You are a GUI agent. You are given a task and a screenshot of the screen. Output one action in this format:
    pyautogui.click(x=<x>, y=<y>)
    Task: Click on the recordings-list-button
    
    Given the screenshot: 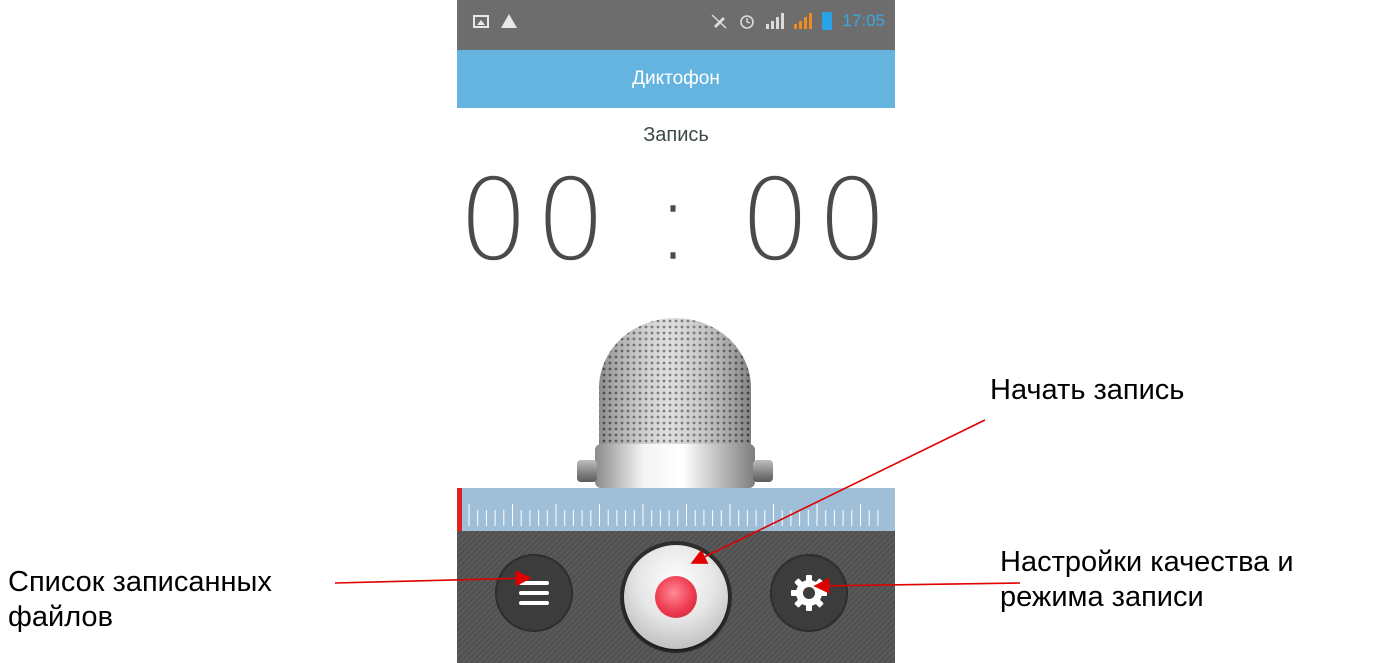 What is the action you would take?
    pyautogui.click(x=534, y=593)
    